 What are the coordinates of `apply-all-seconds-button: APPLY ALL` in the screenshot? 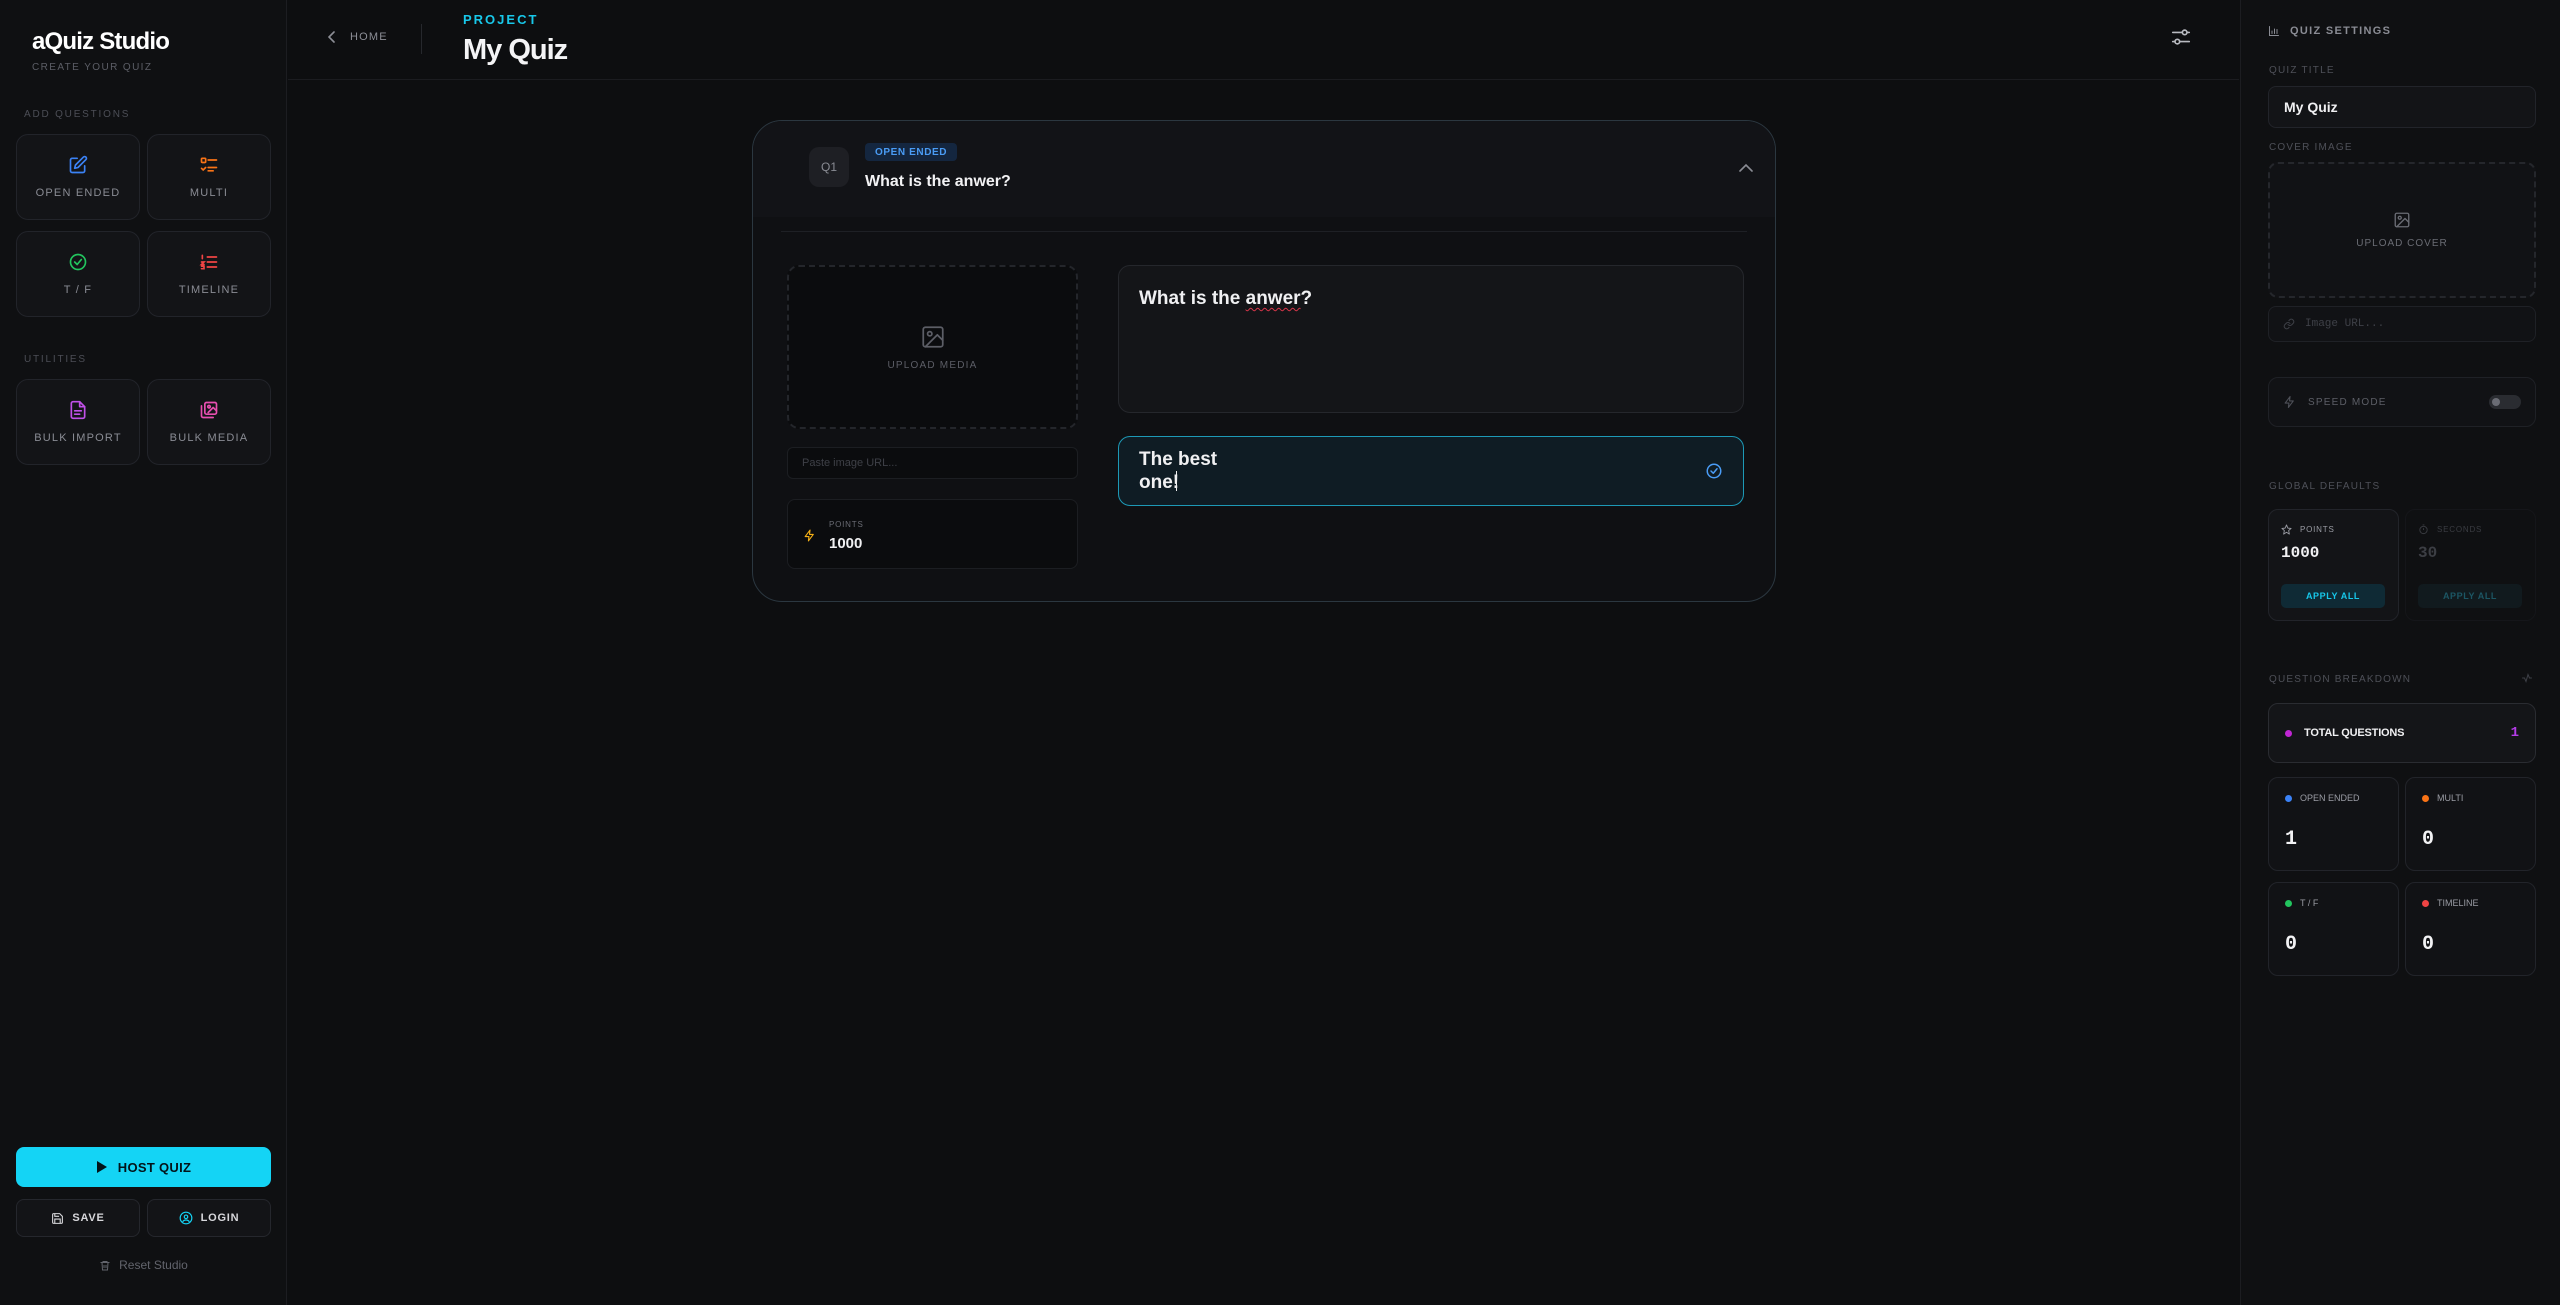 It's located at (2470, 596).